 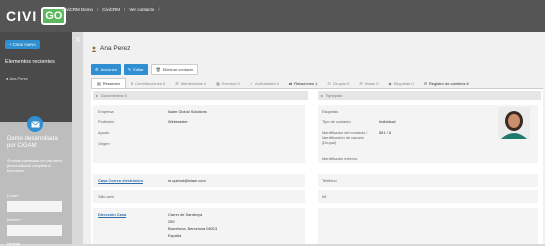 I want to click on tab-memberships: ☰ Membresías 0, so click(x=190, y=83).